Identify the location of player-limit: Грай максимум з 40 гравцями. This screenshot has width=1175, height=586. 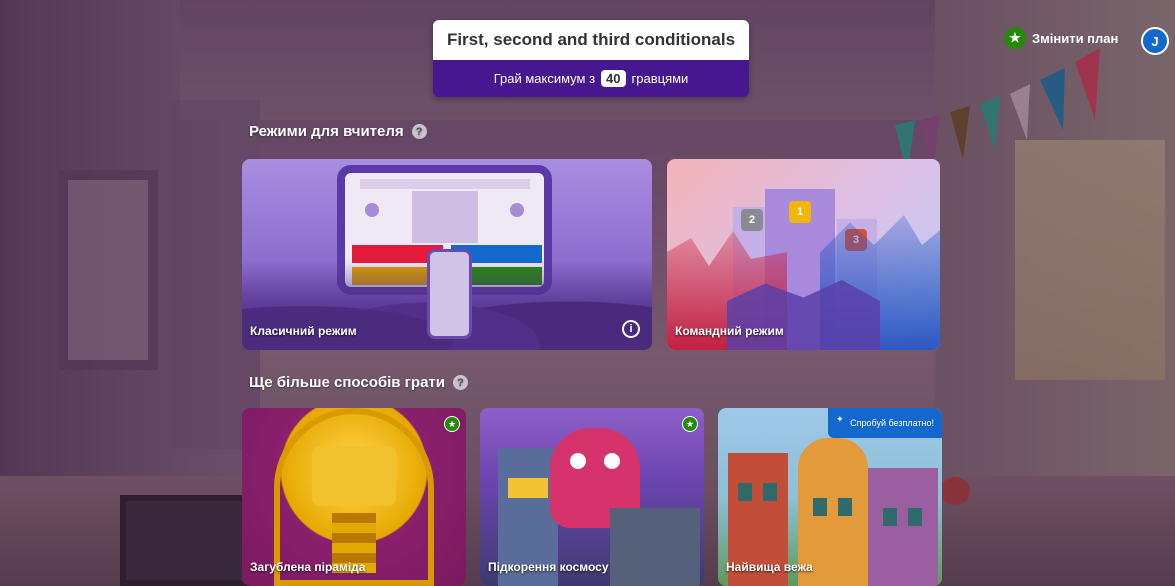
(591, 78).